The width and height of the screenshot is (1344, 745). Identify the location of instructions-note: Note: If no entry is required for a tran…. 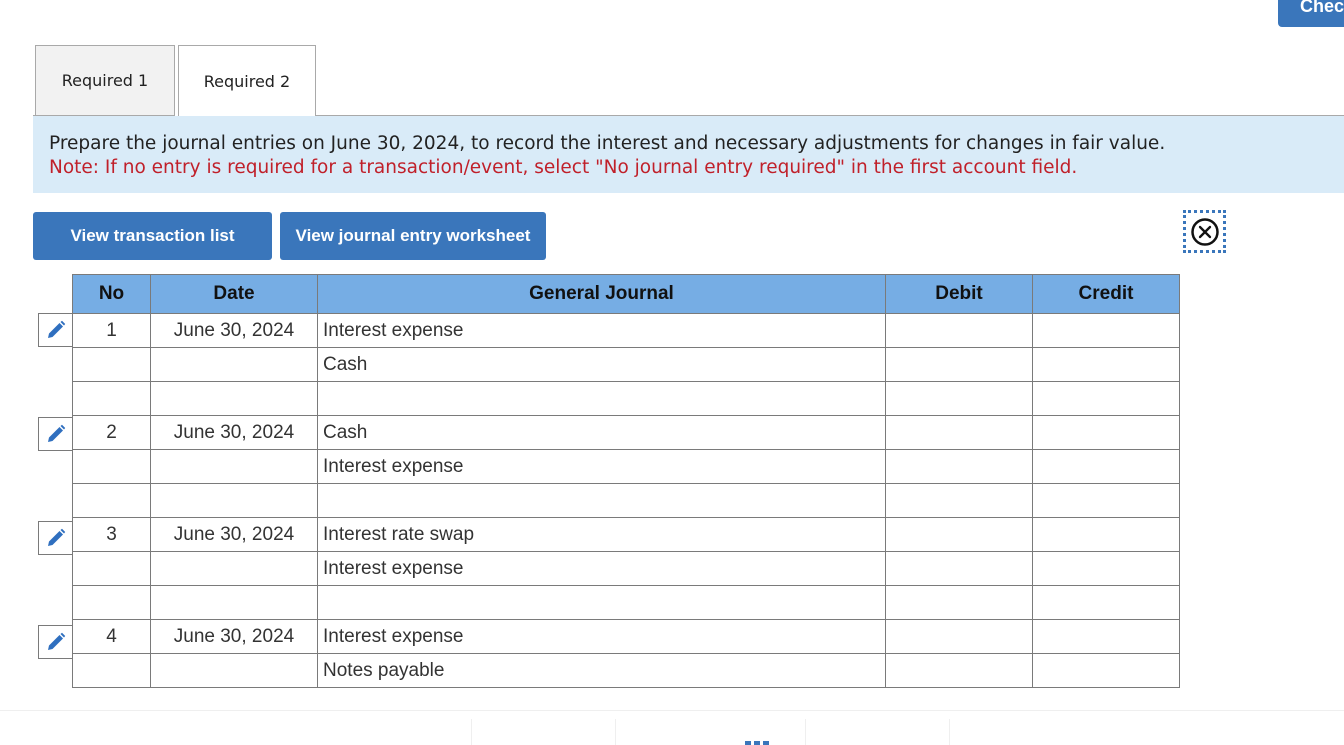
(563, 167).